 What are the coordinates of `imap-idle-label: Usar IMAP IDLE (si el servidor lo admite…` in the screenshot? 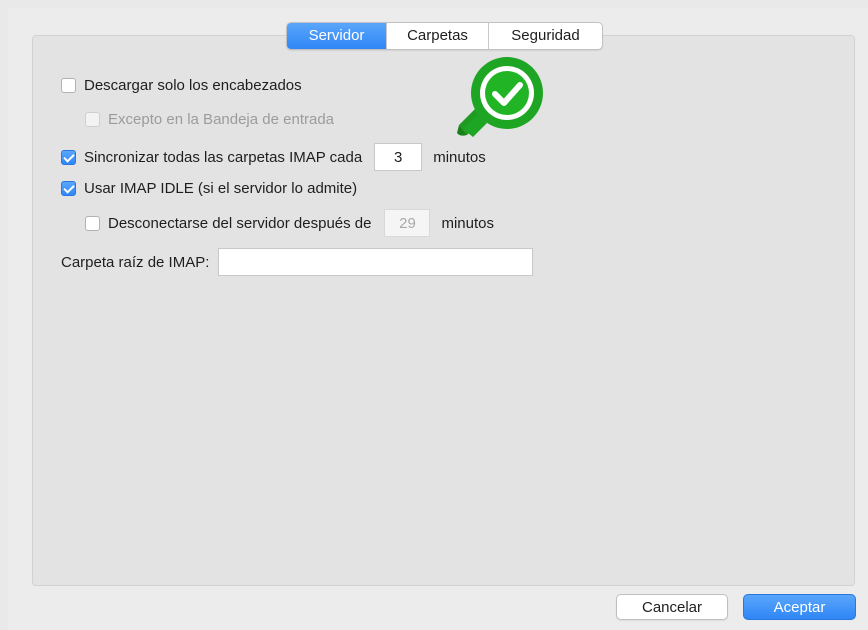 It's located at (221, 188).